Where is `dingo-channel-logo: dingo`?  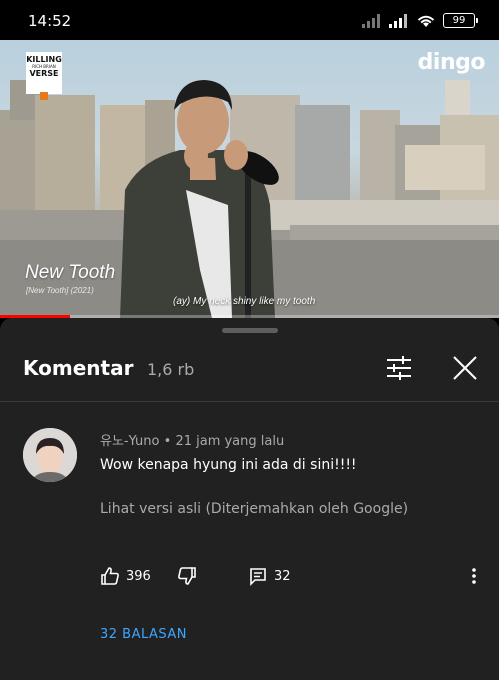 dingo-channel-logo: dingo is located at coordinates (451, 62).